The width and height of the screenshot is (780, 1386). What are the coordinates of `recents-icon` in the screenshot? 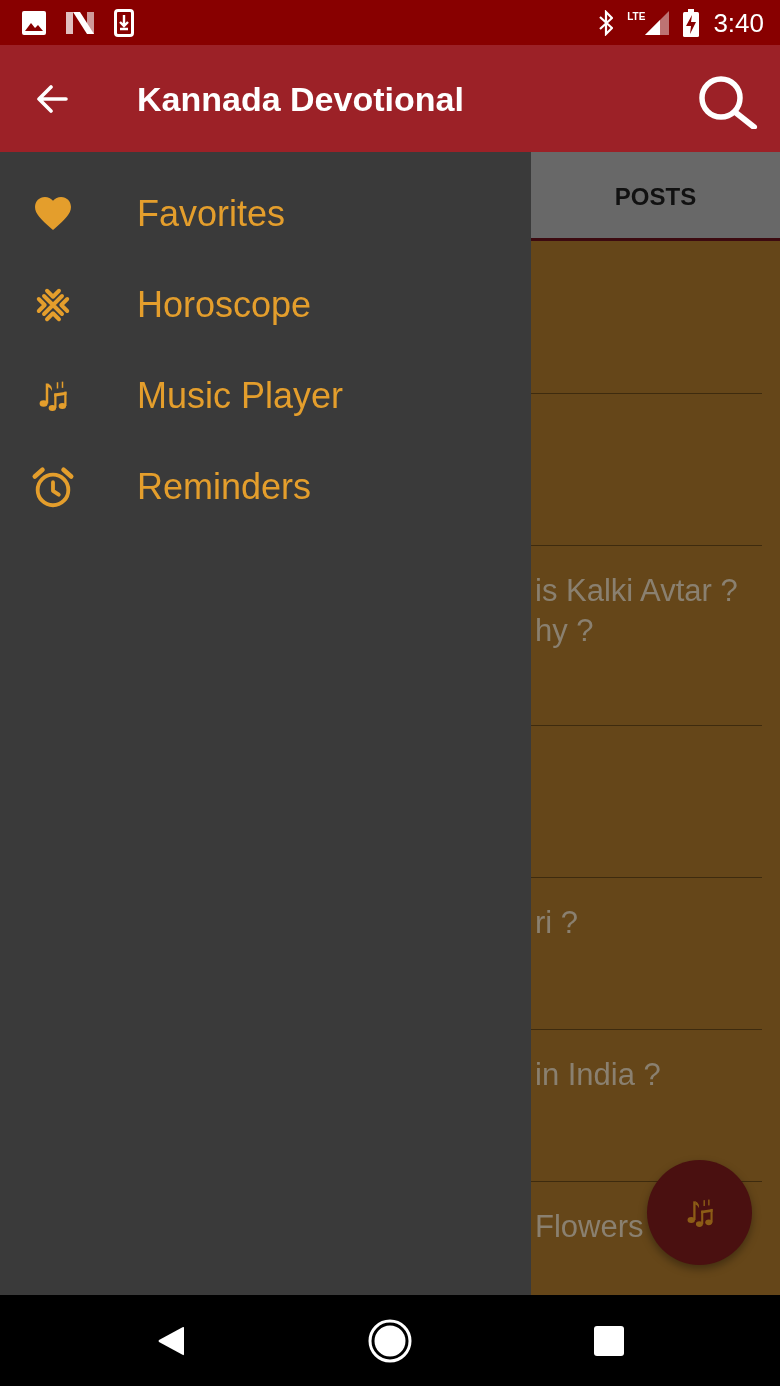 It's located at (609, 1340).